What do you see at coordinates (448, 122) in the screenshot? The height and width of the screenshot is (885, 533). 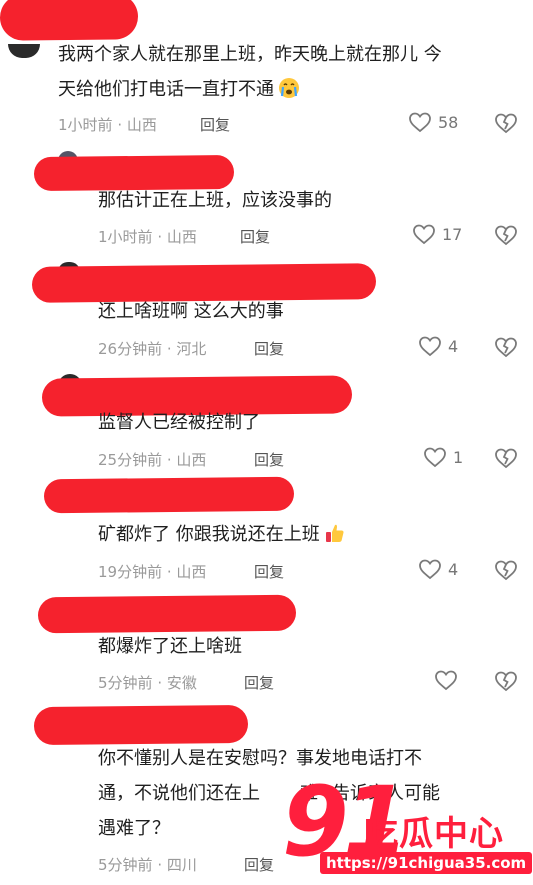 I see `like-count: 58` at bounding box center [448, 122].